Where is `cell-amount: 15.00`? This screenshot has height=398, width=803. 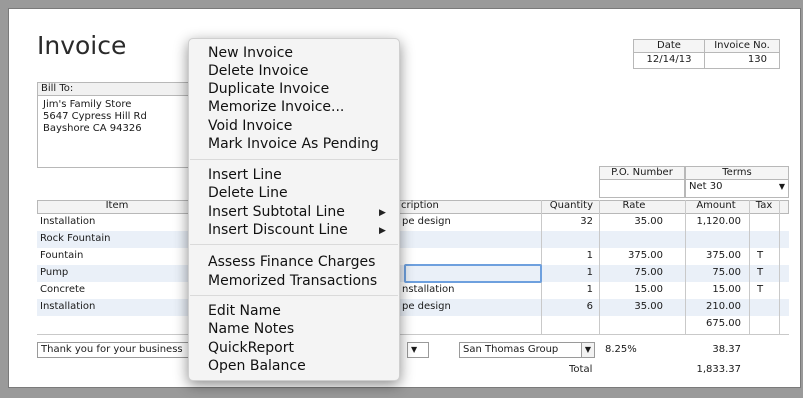
cell-amount: 15.00 is located at coordinates (726, 289).